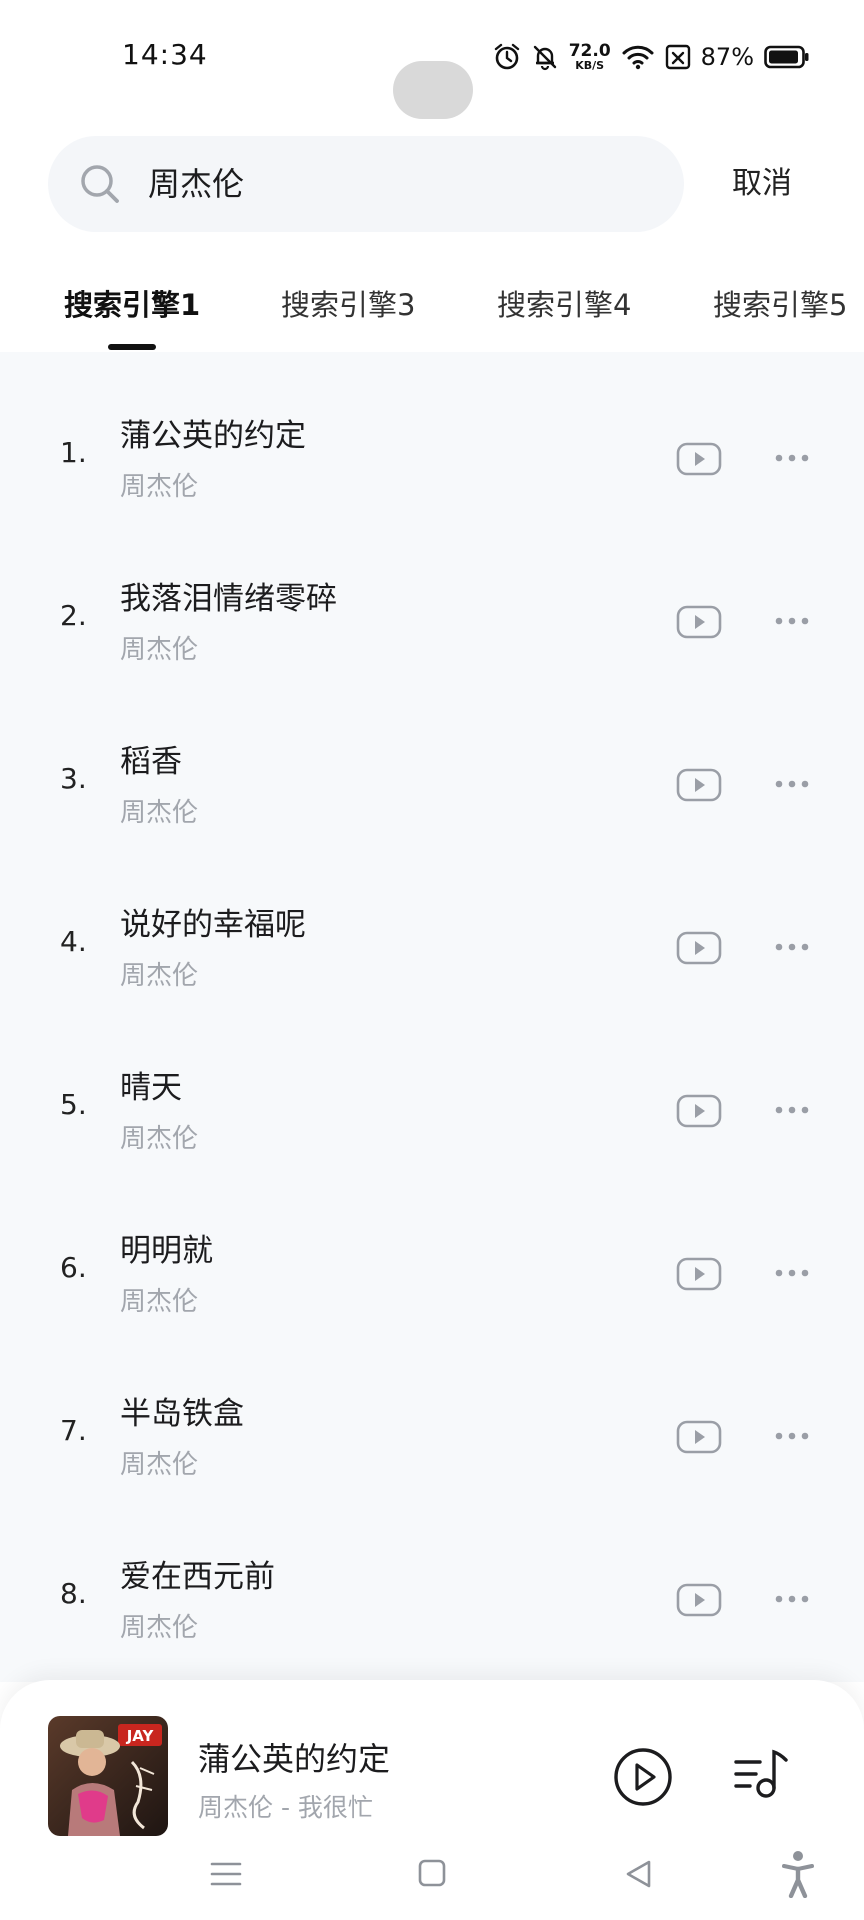 The image size is (864, 1920). What do you see at coordinates (213, 925) in the screenshot?
I see `song-title: 说好的幸福呢` at bounding box center [213, 925].